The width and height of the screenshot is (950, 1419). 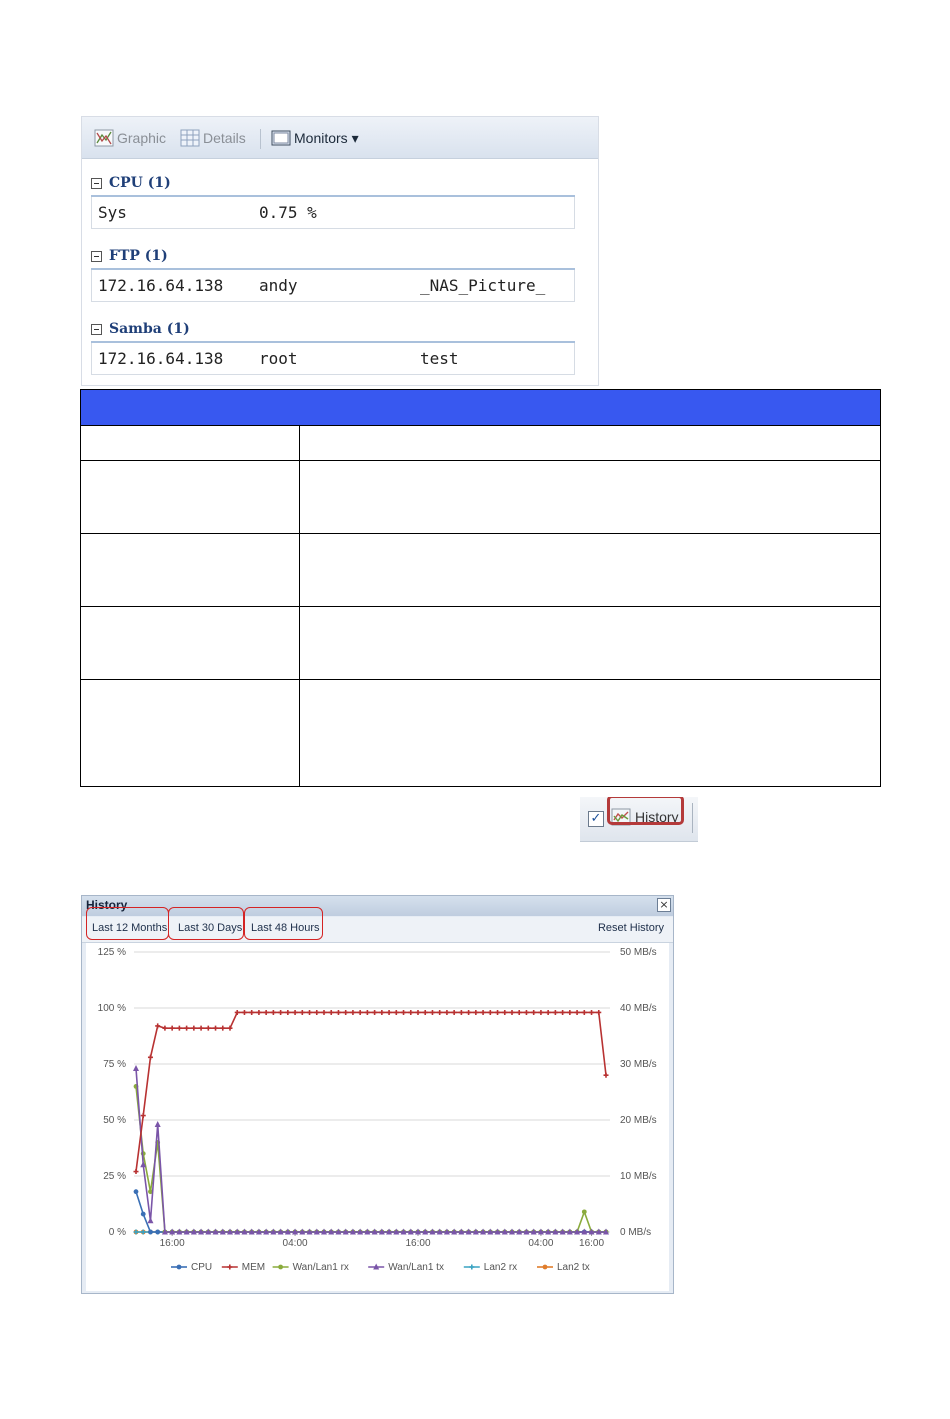 What do you see at coordinates (288, 212) in the screenshot?
I see `cpu-value: 0.75 %` at bounding box center [288, 212].